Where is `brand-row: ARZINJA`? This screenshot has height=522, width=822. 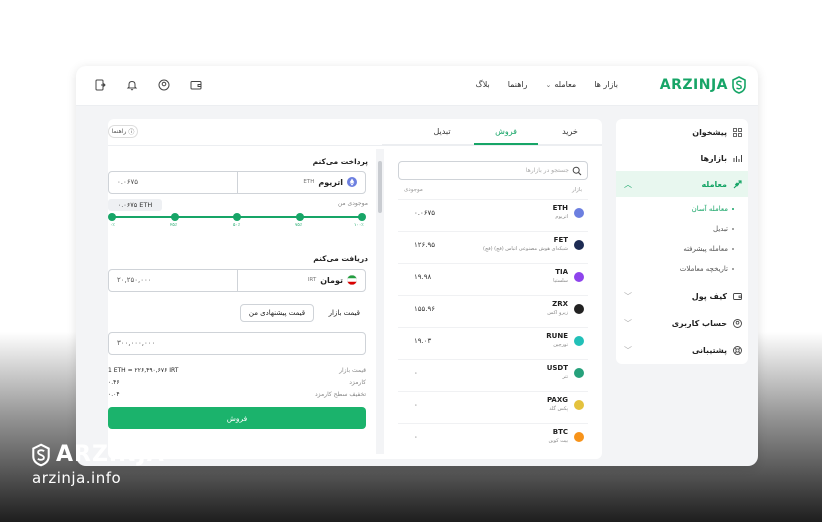
brand-row: ARZINJA is located at coordinates (98, 454).